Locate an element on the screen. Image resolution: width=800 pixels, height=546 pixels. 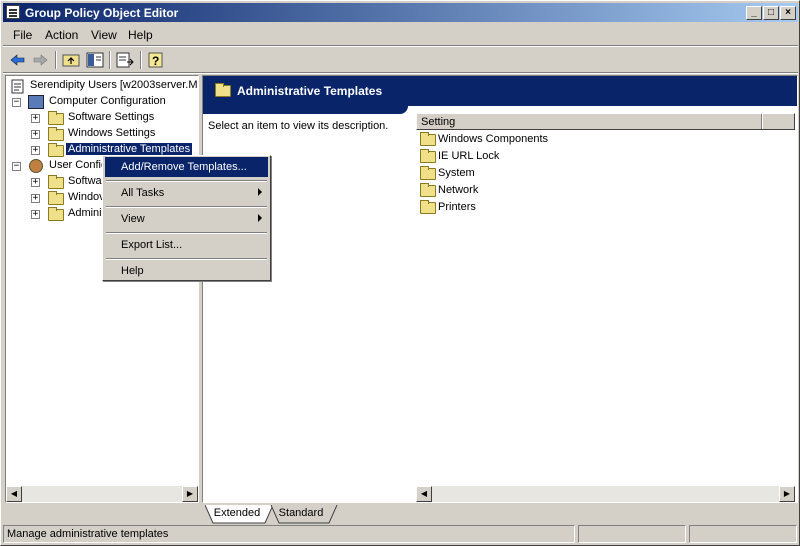
tree-item-computer-configuration: − Computer Configuration is located at coordinates (102, 102).